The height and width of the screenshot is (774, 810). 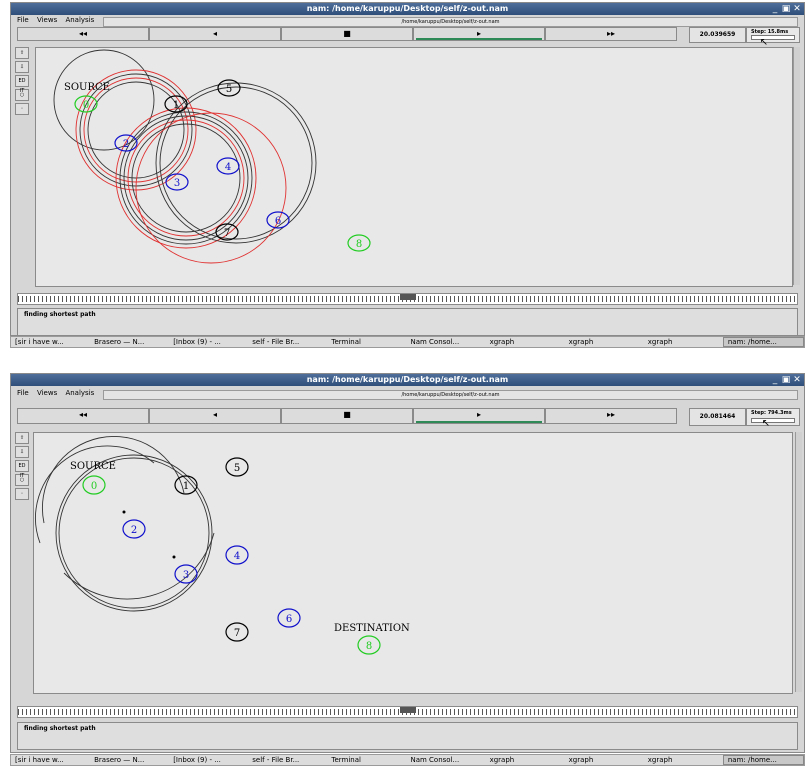 What do you see at coordinates (765, 423) in the screenshot?
I see `mouse-pointer-icon: ↖` at bounding box center [765, 423].